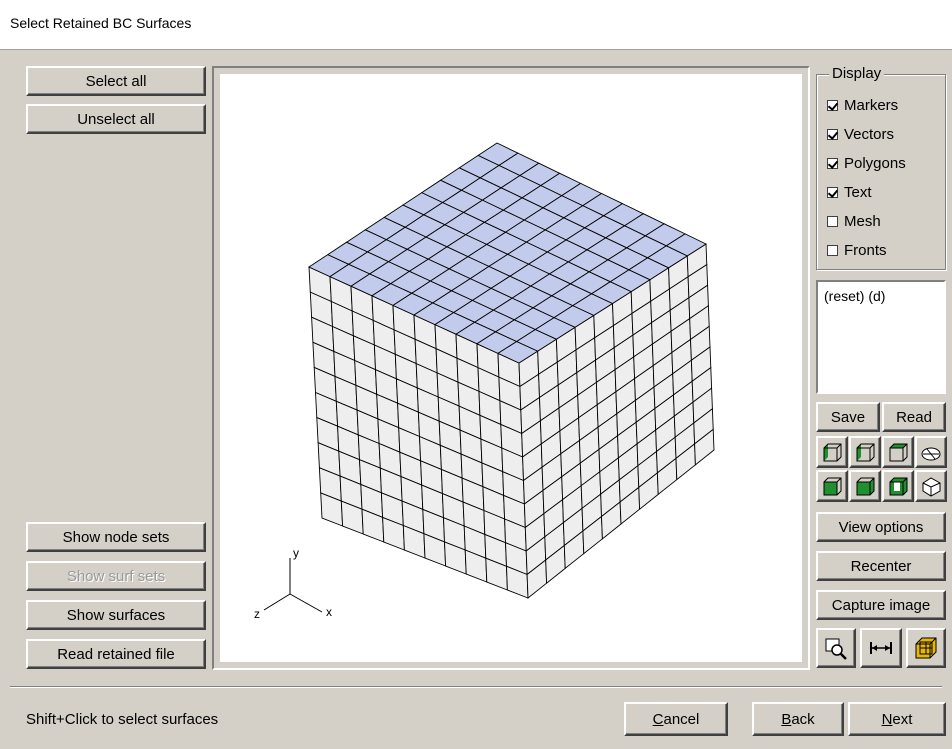  I want to click on view-back-button, so click(832, 486).